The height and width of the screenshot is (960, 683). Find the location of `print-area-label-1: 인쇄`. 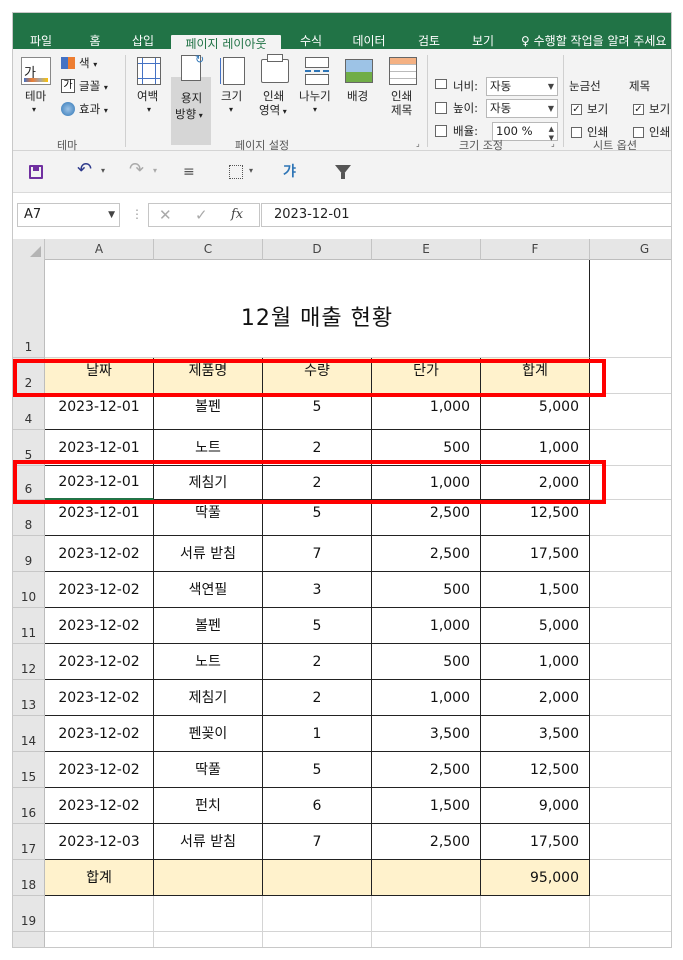

print-area-label-1: 인쇄 is located at coordinates (273, 96).